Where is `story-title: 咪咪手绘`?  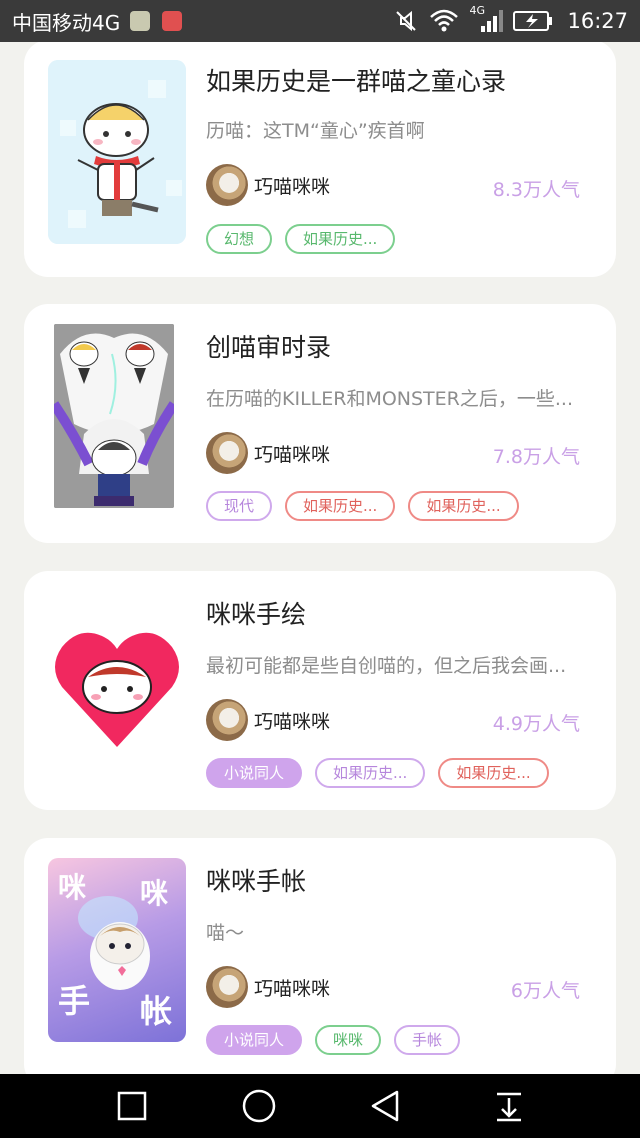
story-title: 咪咪手绘 is located at coordinates (256, 613).